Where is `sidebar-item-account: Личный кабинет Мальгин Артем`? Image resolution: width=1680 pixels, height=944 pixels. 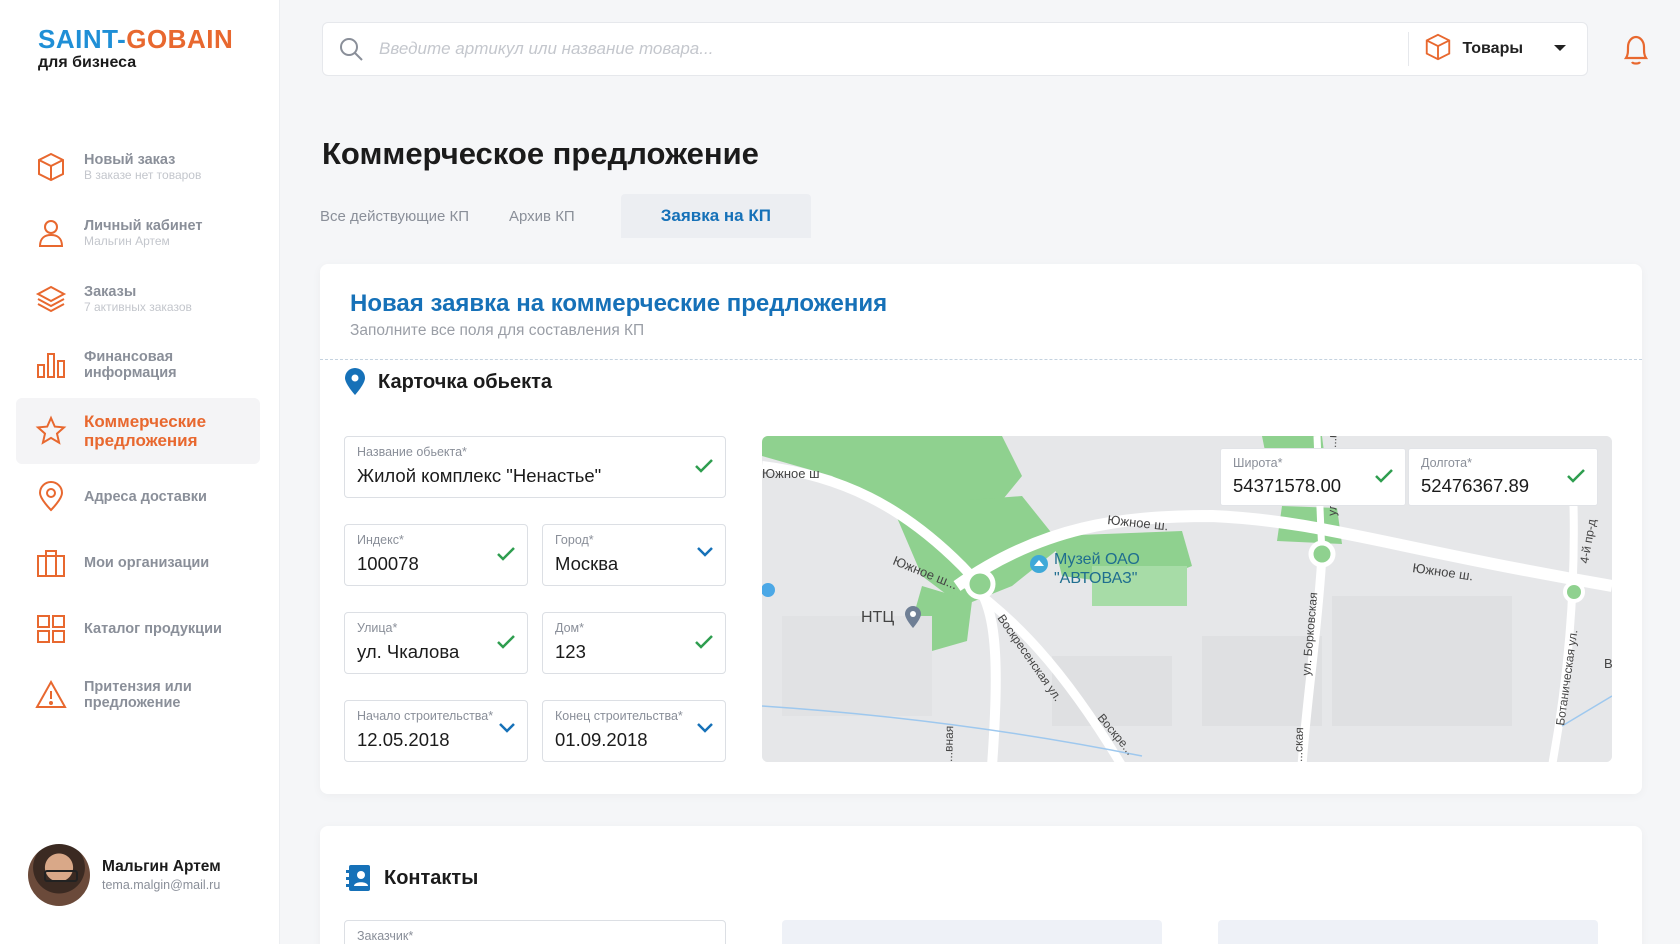 sidebar-item-account: Личный кабинет Мальгин Артем is located at coordinates (138, 233).